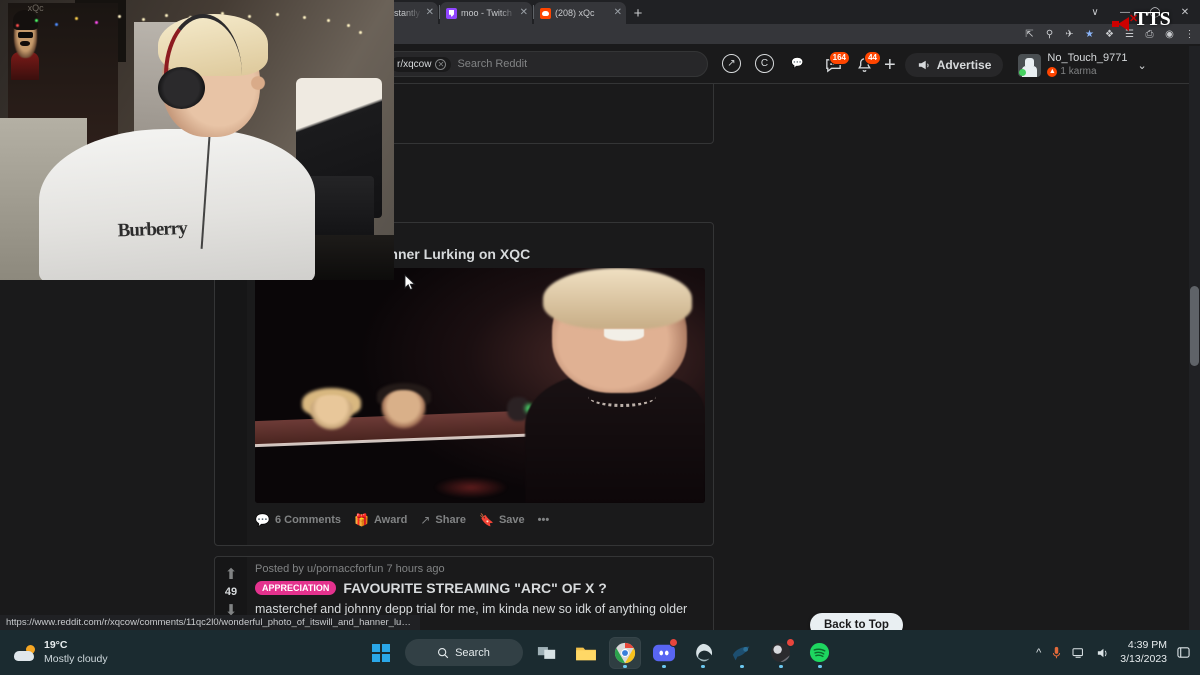  Describe the element at coordinates (544, 520) in the screenshot. I see `more-options-button: •••` at that location.